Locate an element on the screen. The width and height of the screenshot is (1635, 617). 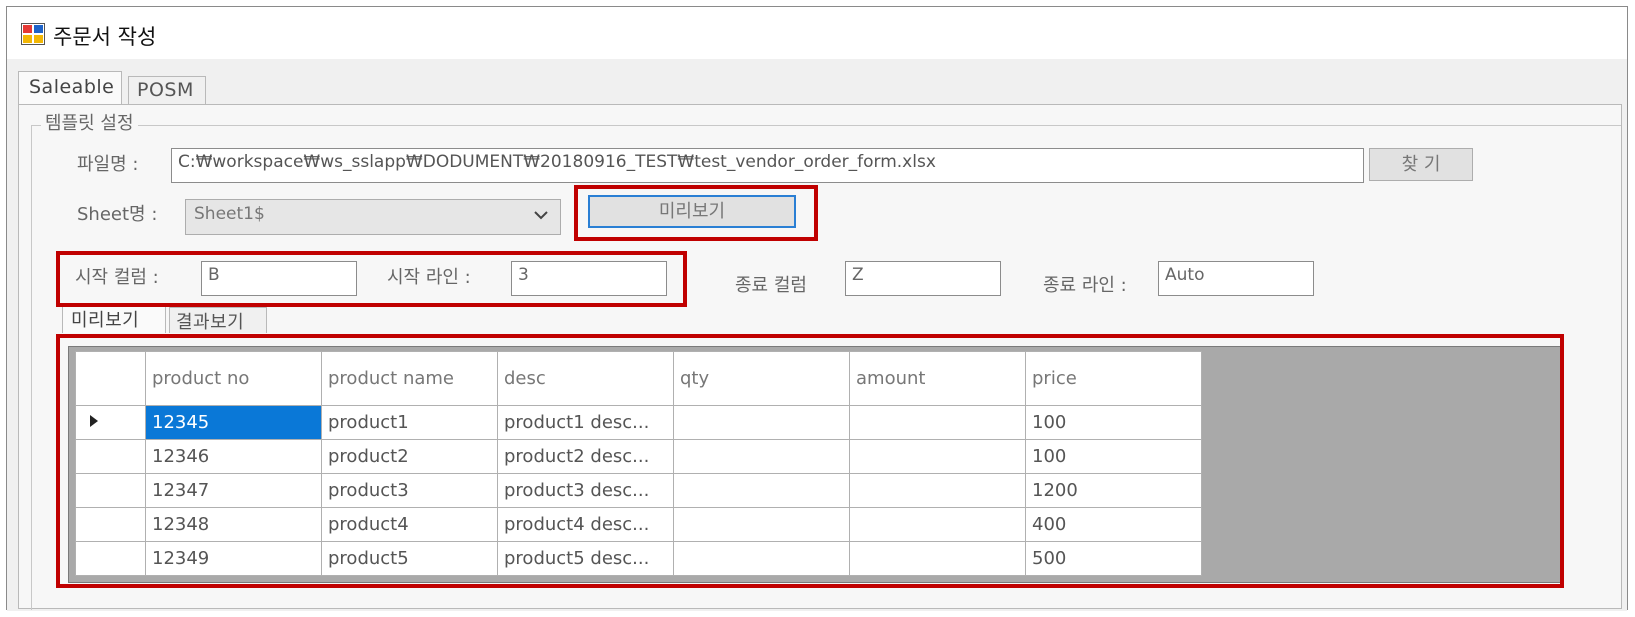
row-pointer-icon is located at coordinates (94, 421).